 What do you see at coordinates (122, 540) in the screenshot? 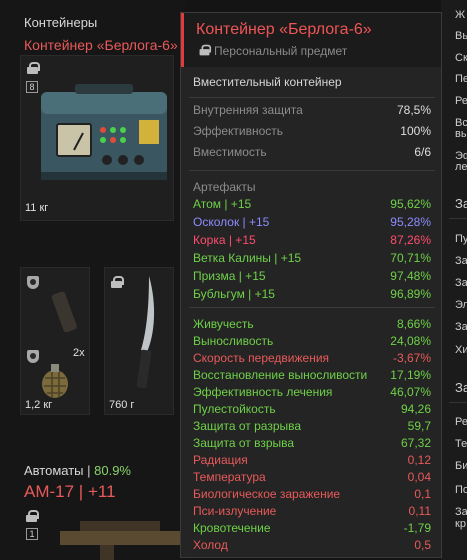
I see `rifle-image` at bounding box center [122, 540].